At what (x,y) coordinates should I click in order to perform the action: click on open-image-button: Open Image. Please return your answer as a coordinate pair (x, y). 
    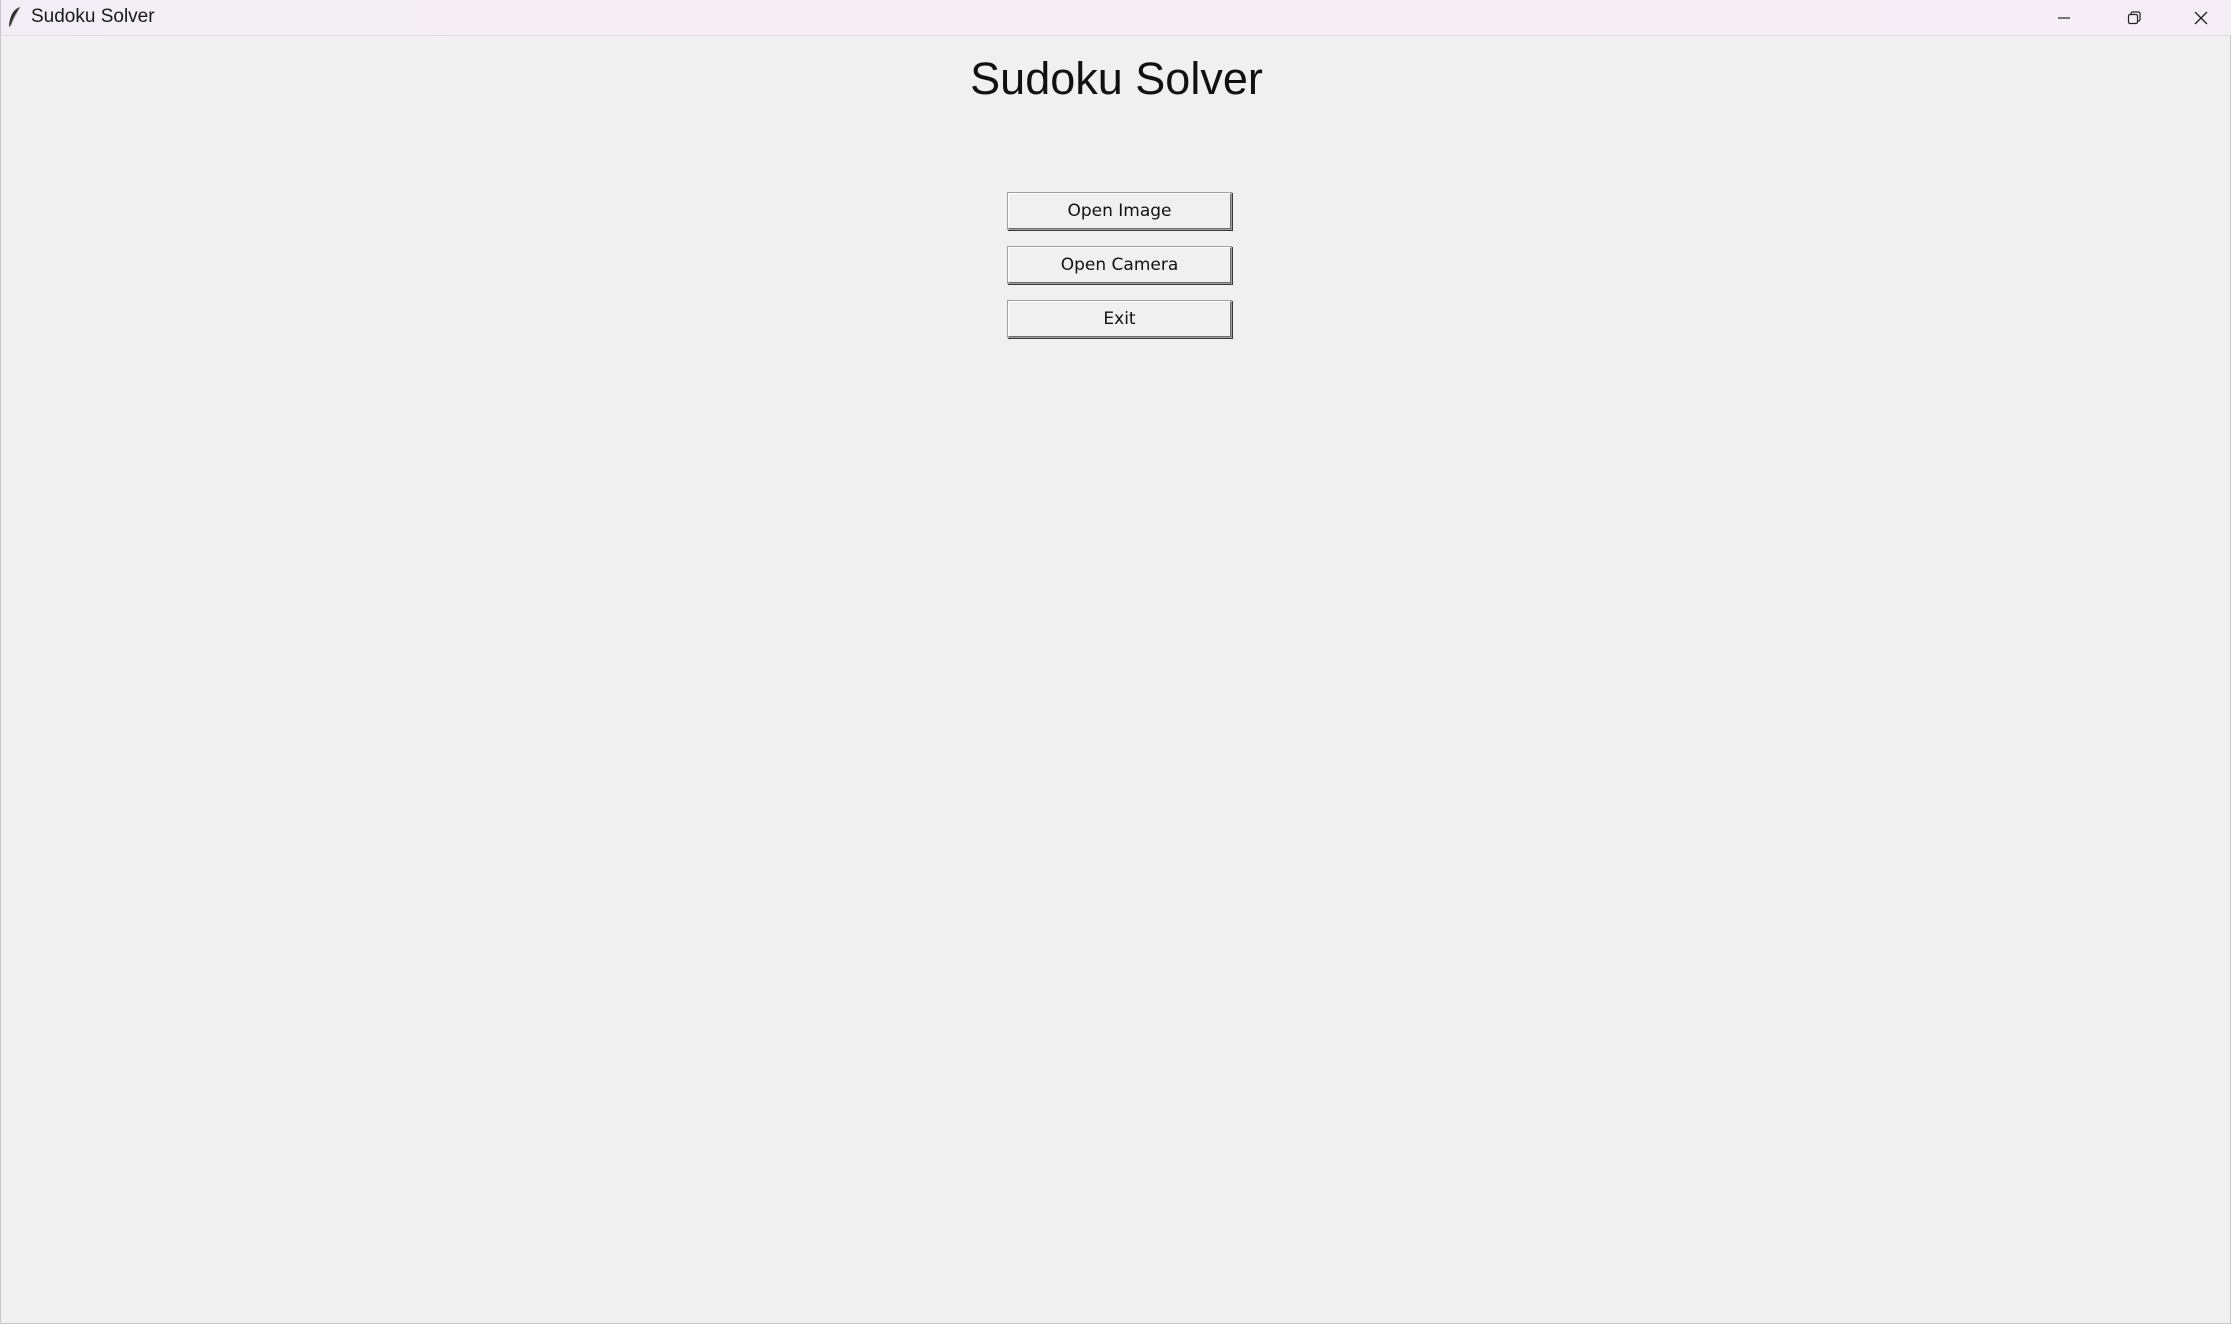
    Looking at the image, I should click on (1119, 211).